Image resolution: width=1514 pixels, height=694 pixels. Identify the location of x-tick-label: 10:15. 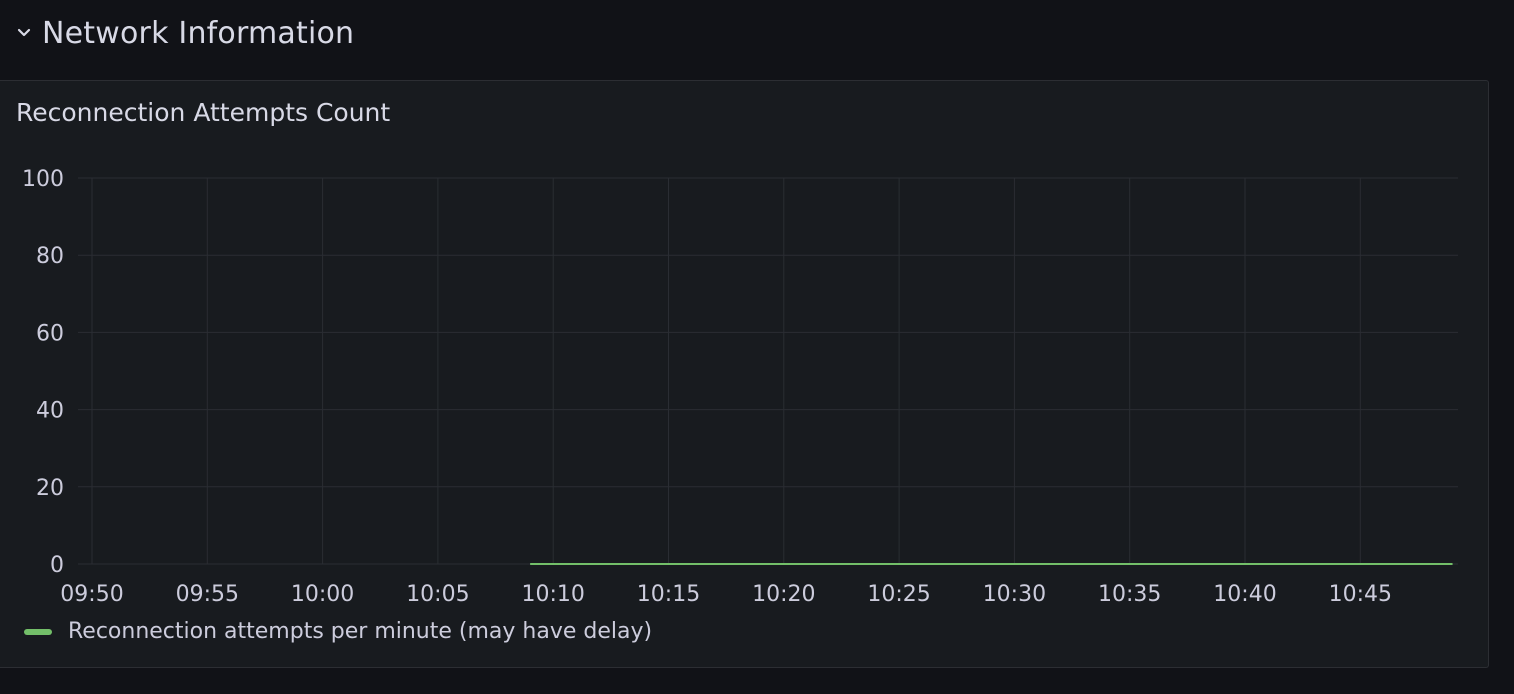
(668, 594).